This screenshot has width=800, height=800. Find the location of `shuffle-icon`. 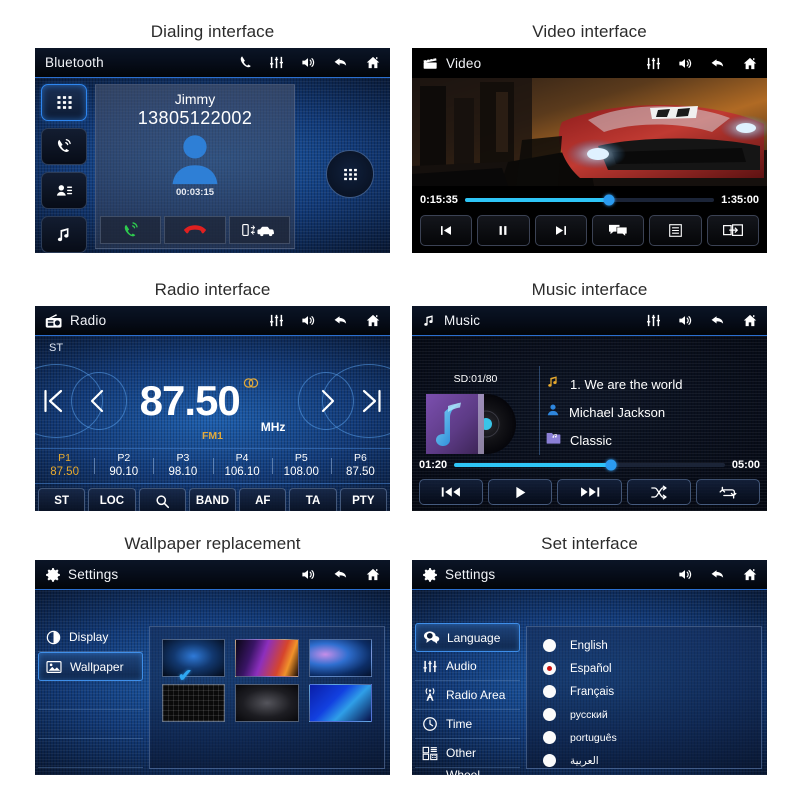

shuffle-icon is located at coordinates (658, 492).